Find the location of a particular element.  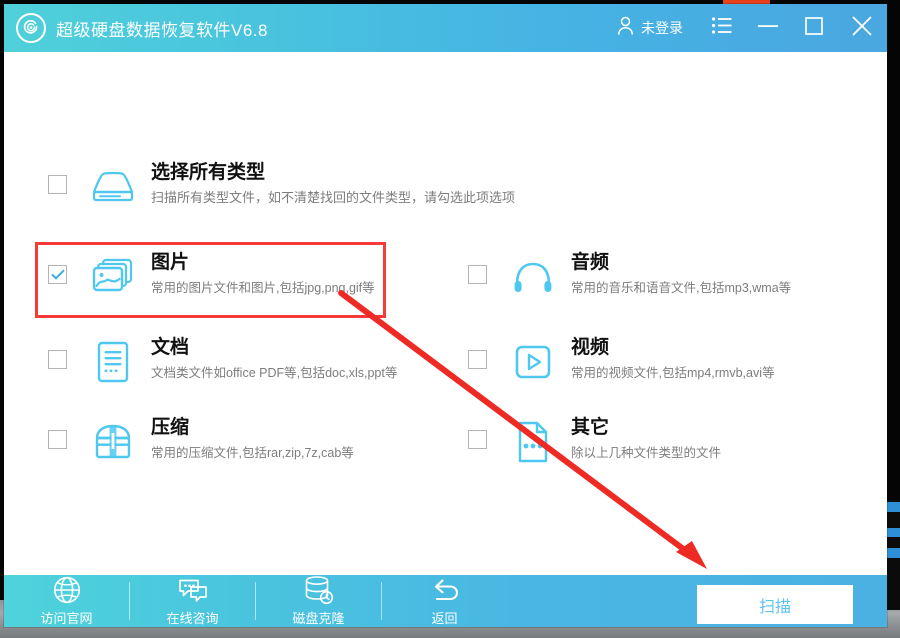

maximize-button is located at coordinates (814, 28).